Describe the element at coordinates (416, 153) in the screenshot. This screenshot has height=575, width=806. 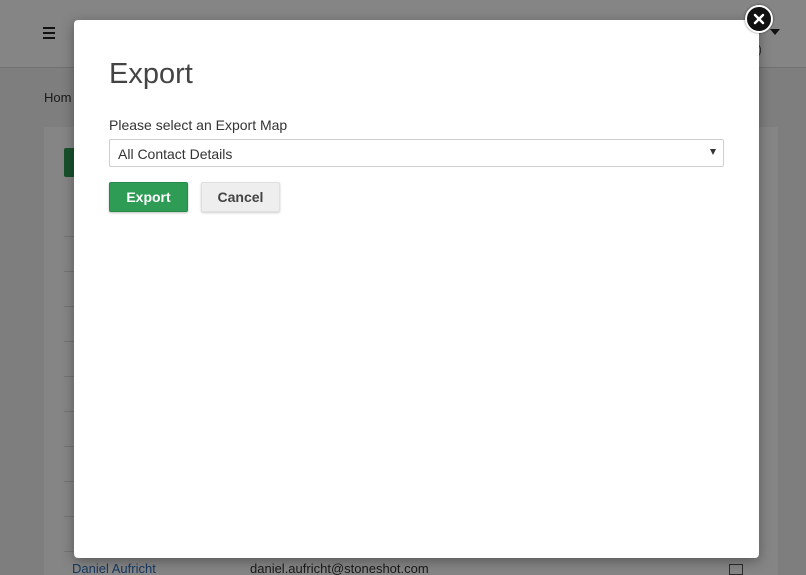
I see `export-map-select: All Contact Details` at that location.